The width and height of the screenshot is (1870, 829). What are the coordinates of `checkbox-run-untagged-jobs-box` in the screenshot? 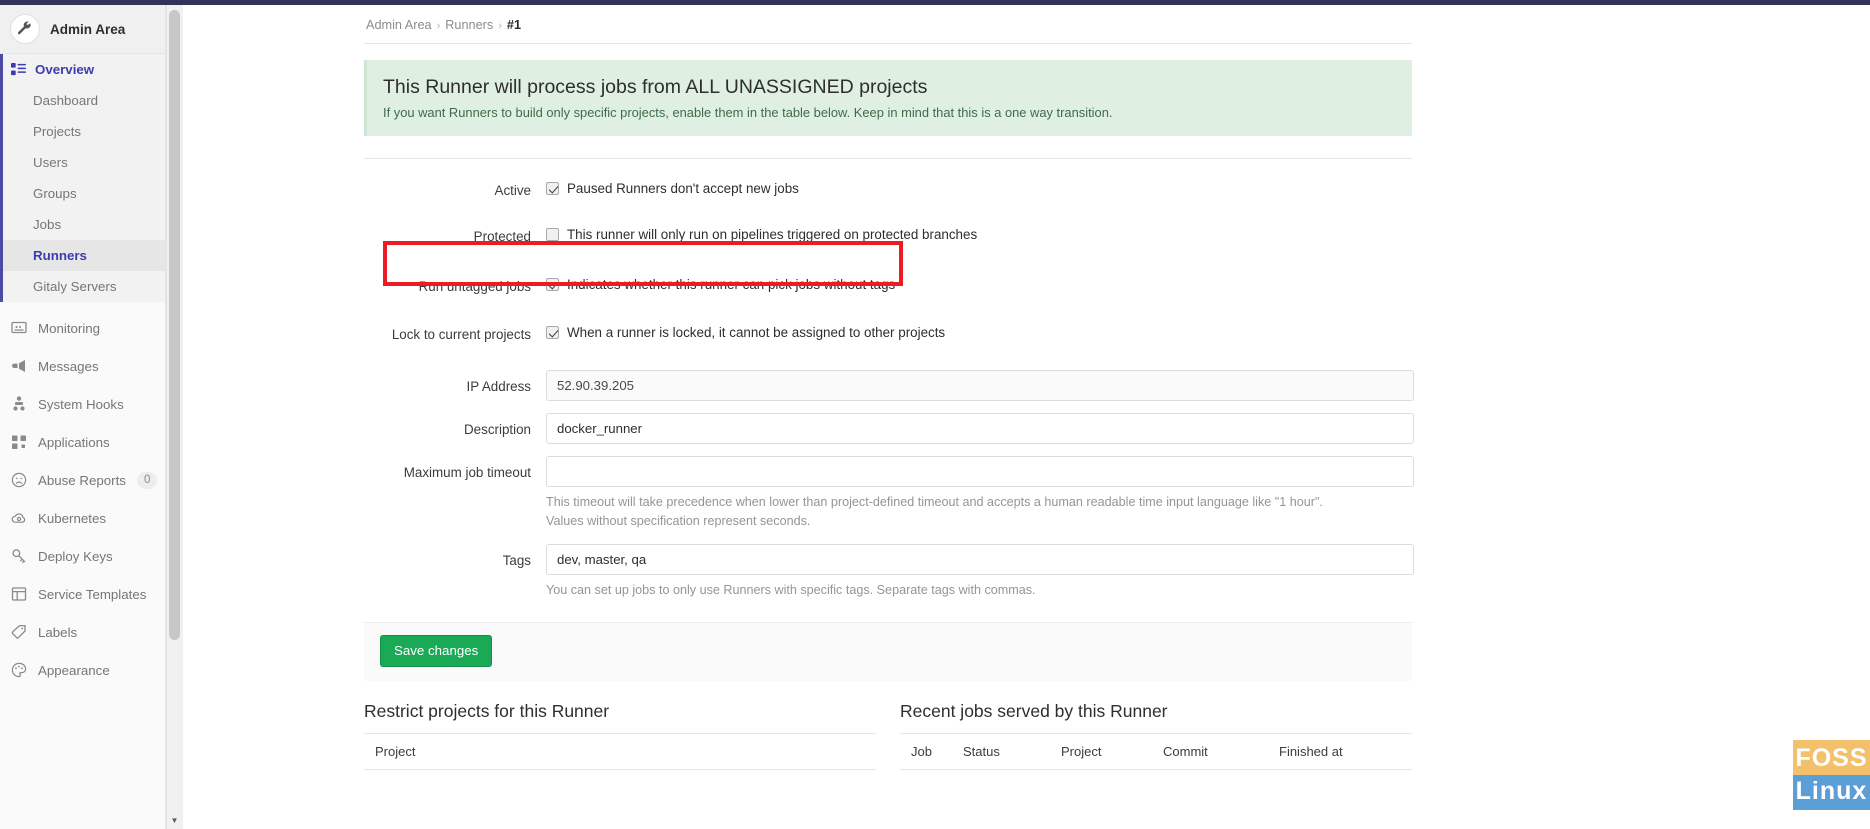 It's located at (552, 284).